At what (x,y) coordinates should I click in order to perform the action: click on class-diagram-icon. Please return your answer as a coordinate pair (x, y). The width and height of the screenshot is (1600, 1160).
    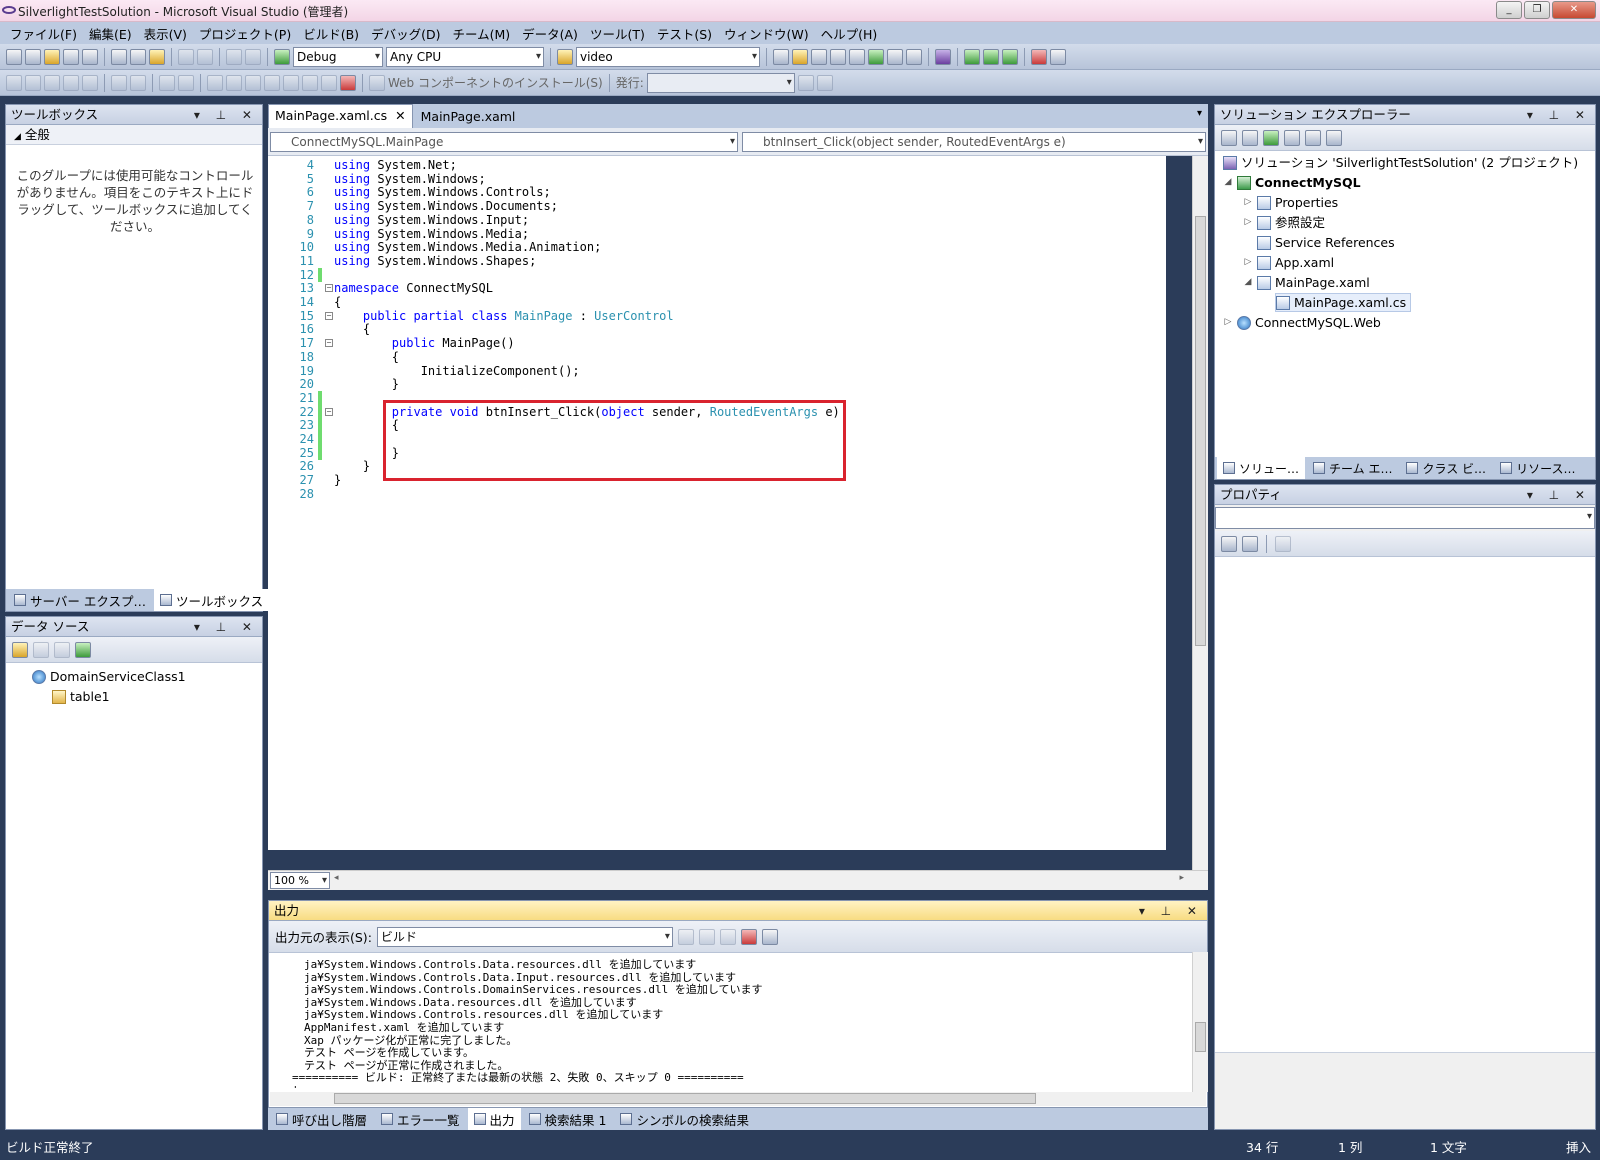
    Looking at the image, I should click on (1334, 137).